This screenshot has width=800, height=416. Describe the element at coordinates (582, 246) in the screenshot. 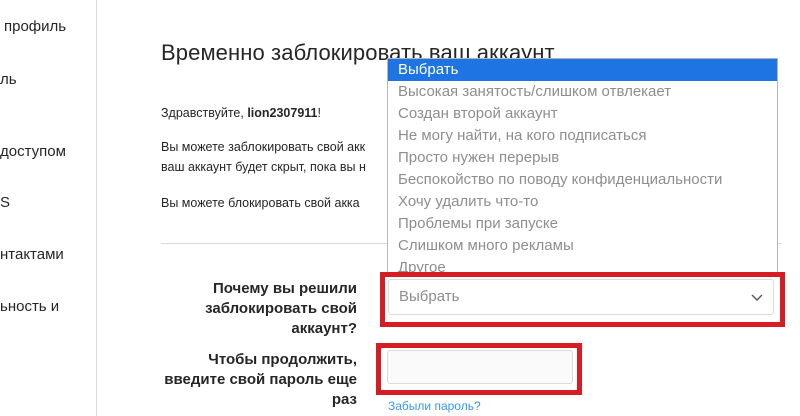

I see `dropdown-option: Слишком много рекламы` at that location.